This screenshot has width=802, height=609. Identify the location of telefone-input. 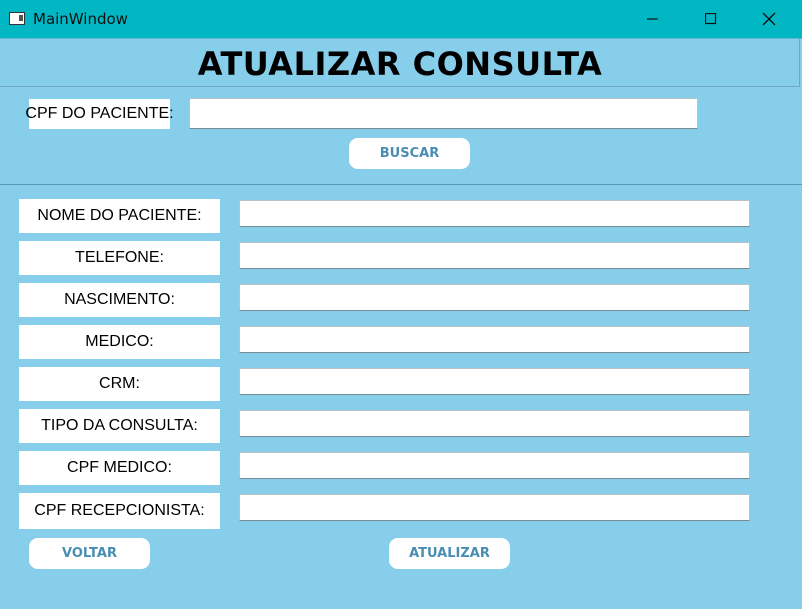
(494, 255).